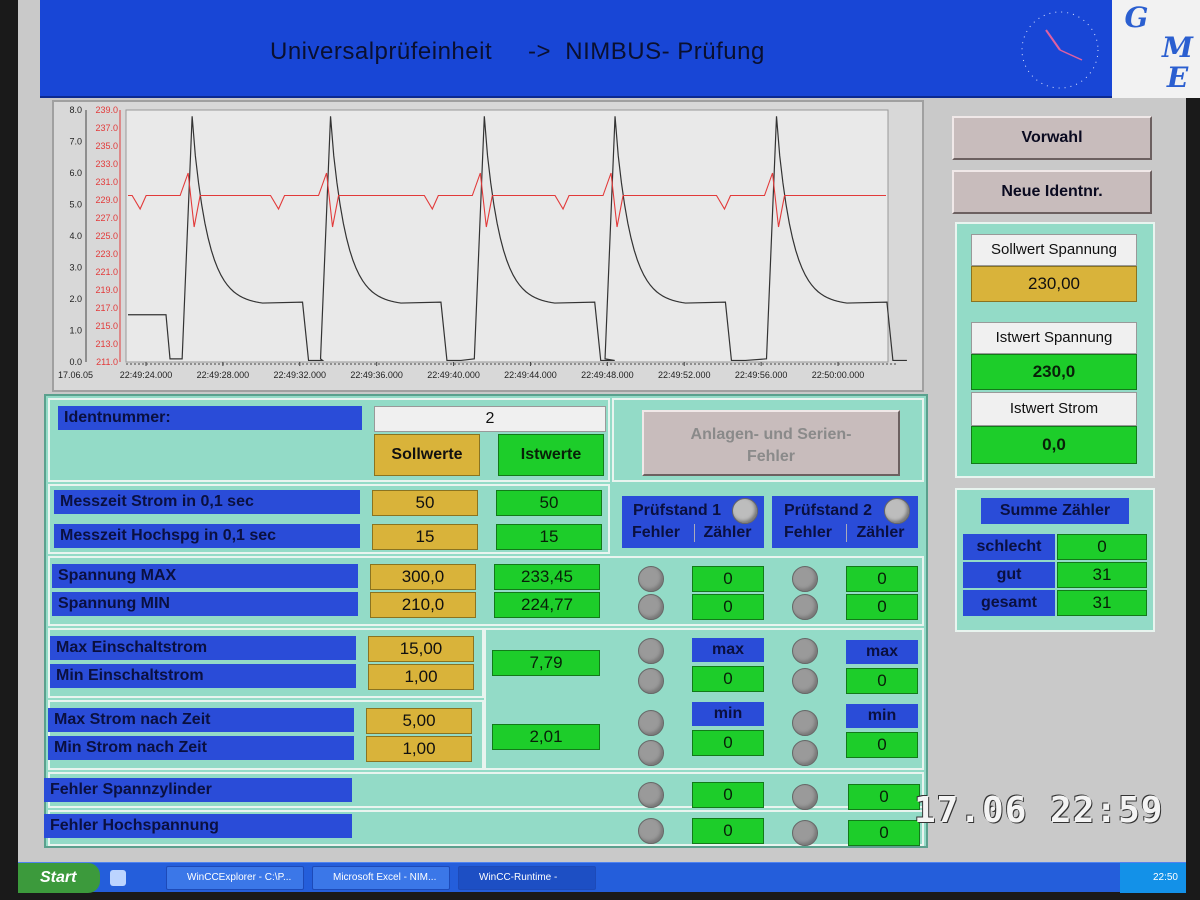  I want to click on vorwahl-button: Vorwahl, so click(1052, 138).